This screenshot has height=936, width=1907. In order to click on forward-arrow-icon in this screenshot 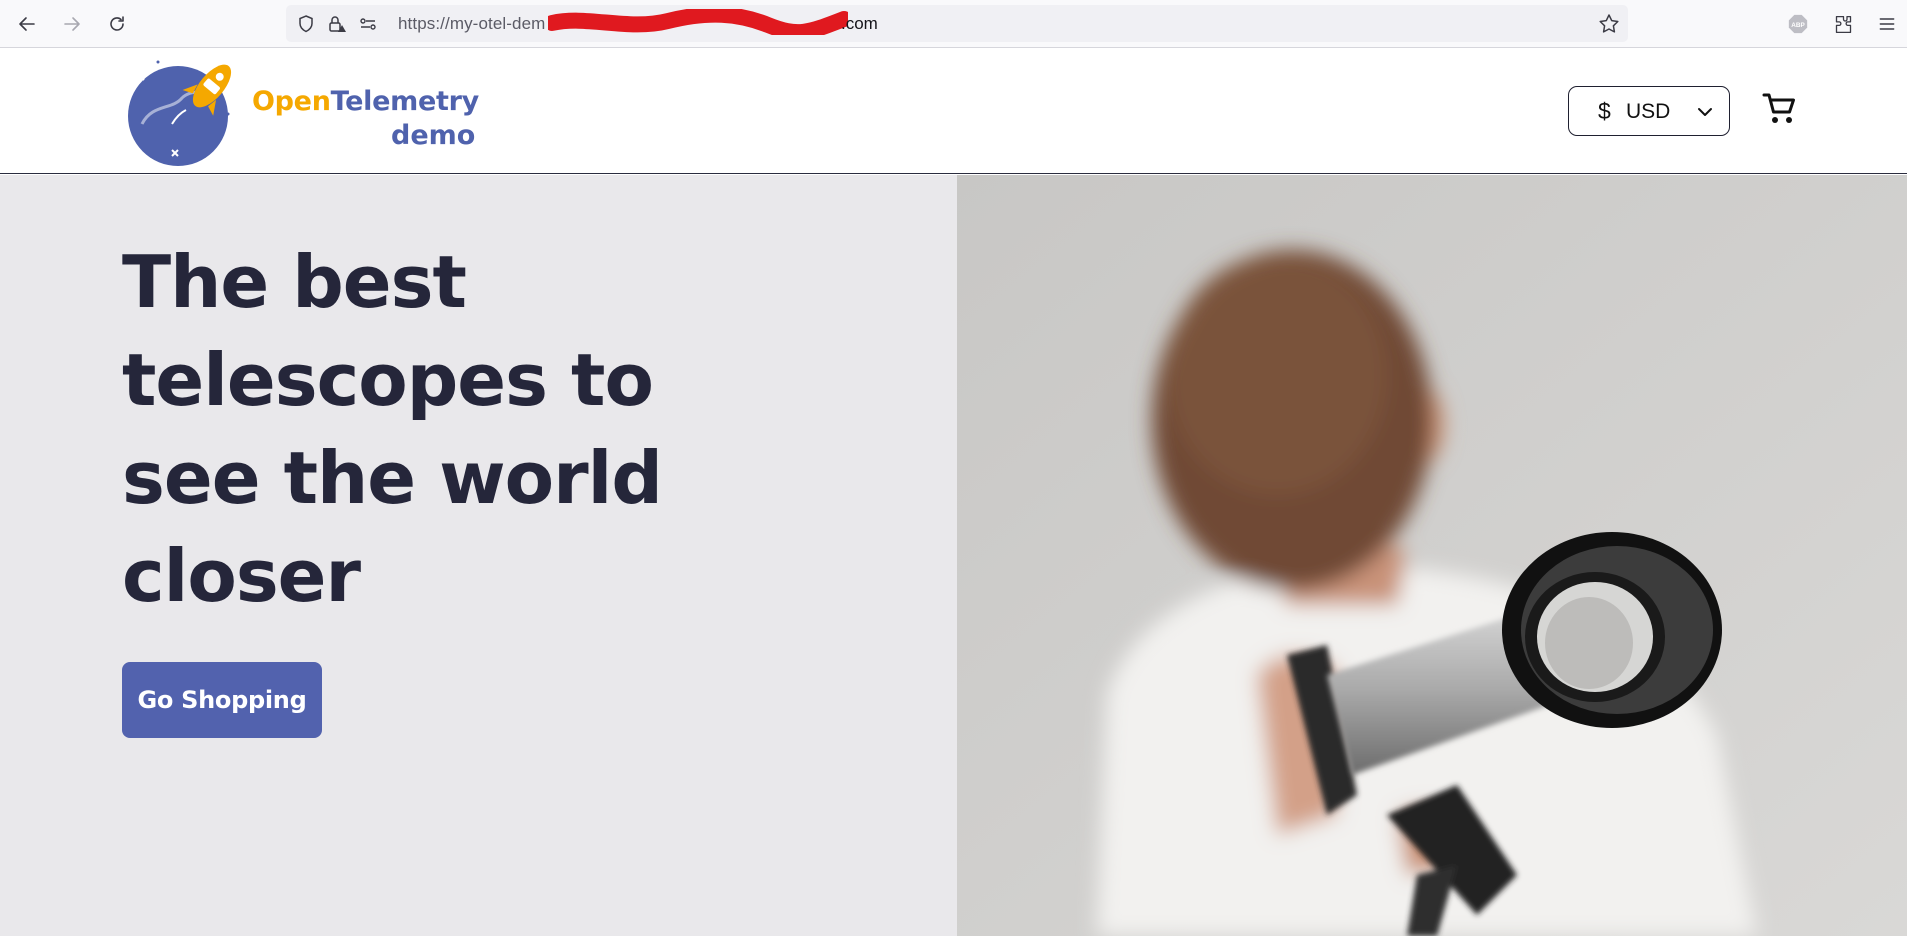, I will do `click(72, 24)`.